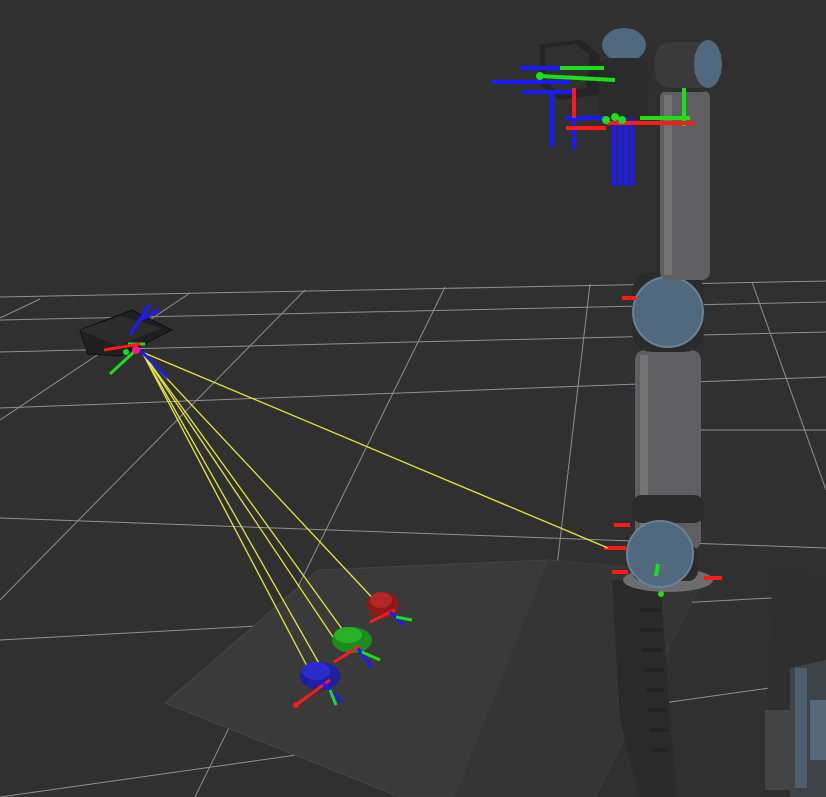 The width and height of the screenshot is (826, 797). Describe the element at coordinates (708, 64) in the screenshot. I see `robot-wrist-cap` at that location.